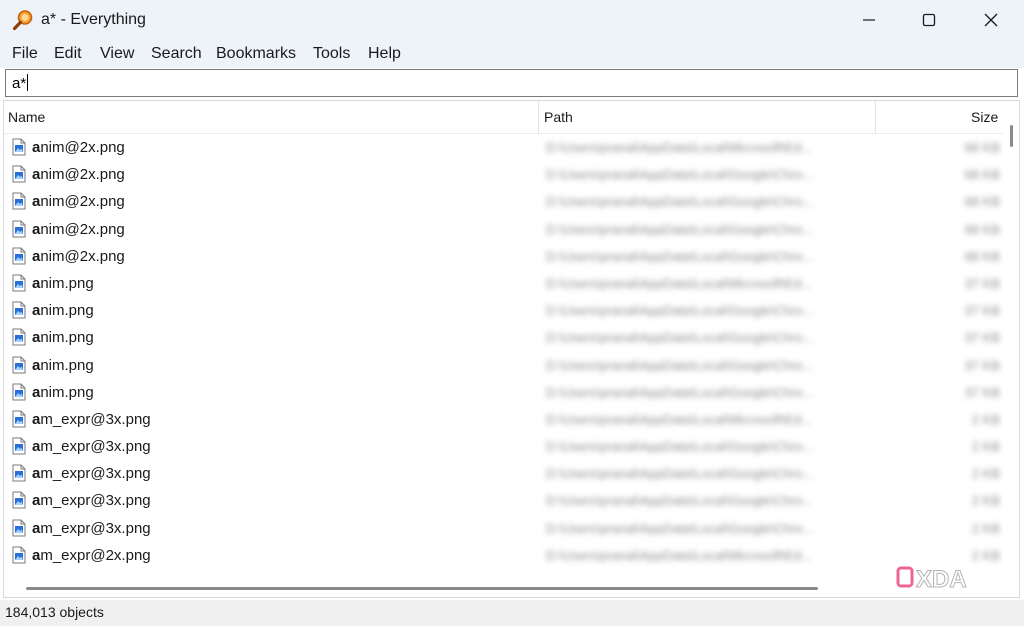  I want to click on window-title: a* - Everything, so click(93, 19).